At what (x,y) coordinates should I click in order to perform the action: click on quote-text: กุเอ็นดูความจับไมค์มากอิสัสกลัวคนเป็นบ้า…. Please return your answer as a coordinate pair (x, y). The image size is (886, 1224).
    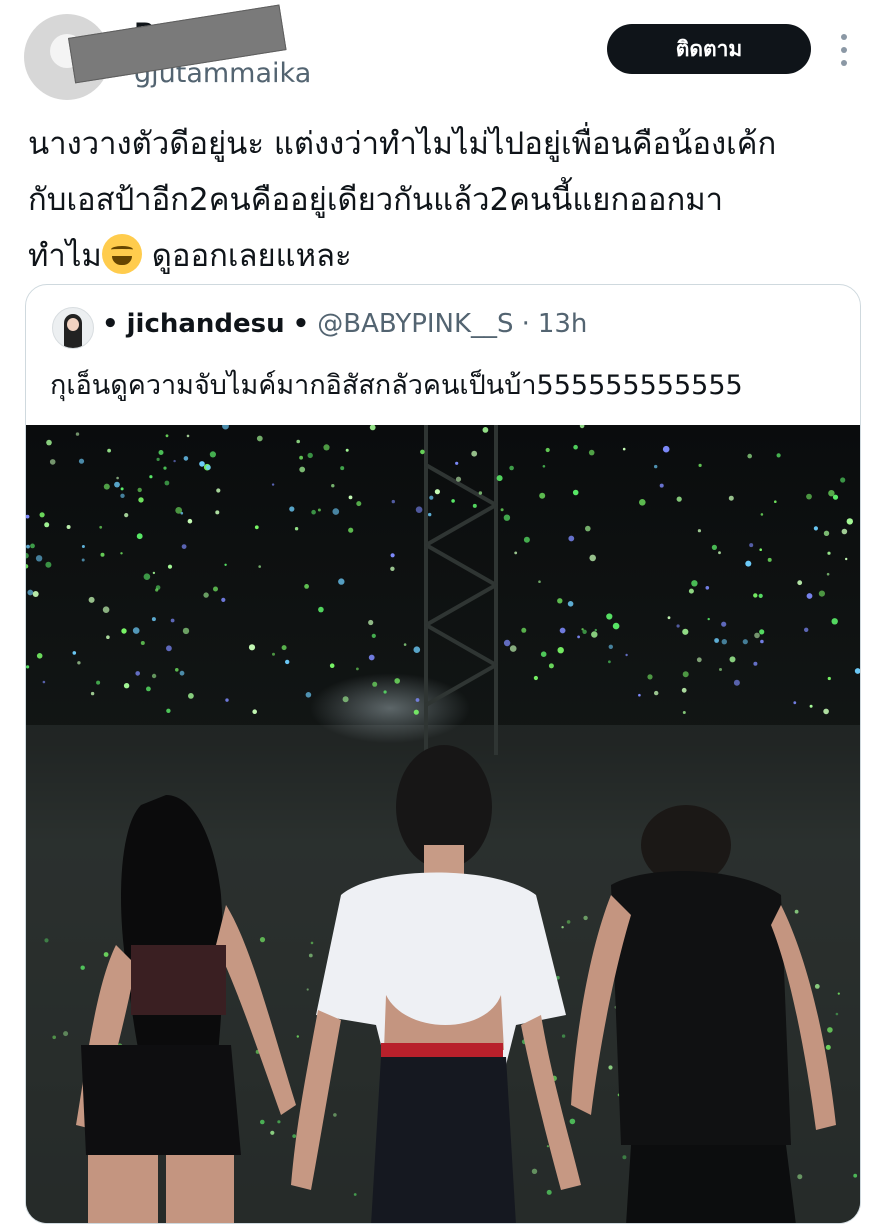
    Looking at the image, I should click on (396, 385).